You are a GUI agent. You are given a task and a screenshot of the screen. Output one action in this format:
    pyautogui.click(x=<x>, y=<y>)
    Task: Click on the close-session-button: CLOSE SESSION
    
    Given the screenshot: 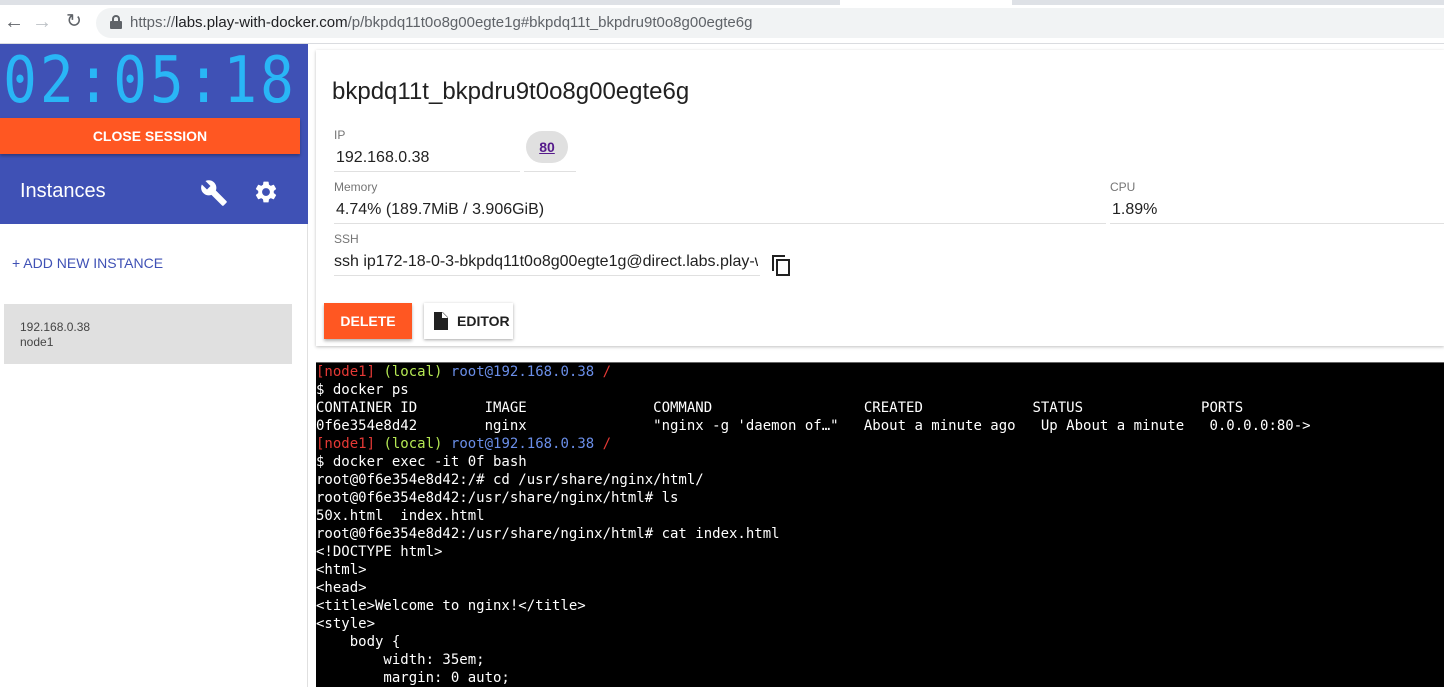 What is the action you would take?
    pyautogui.click(x=150, y=136)
    